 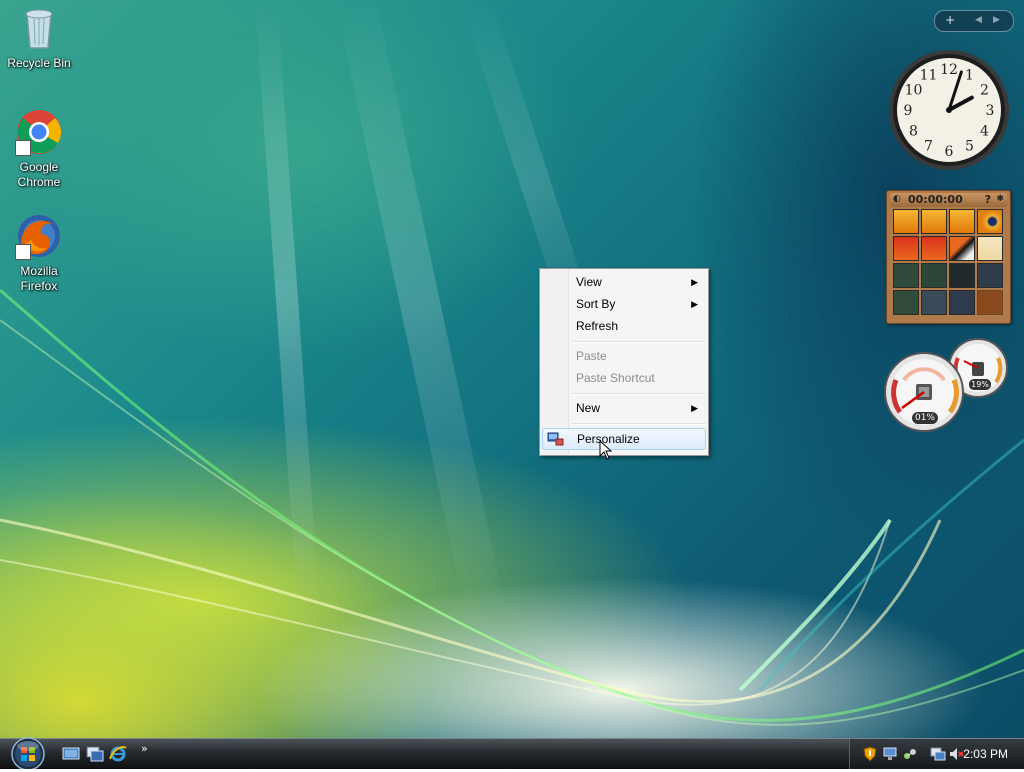 I want to click on menu-item-label: Paste Shortcut, so click(x=615, y=378).